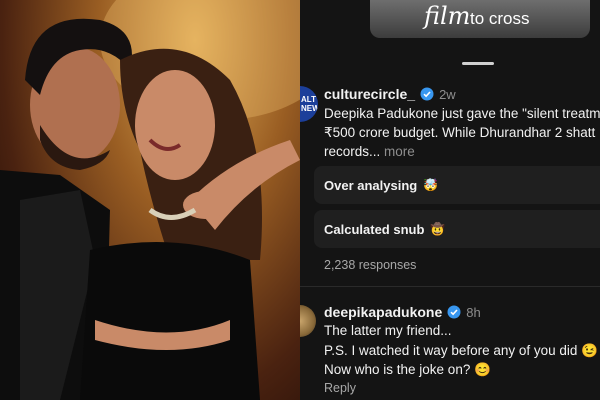  I want to click on video-caption-film: film, so click(447, 16).